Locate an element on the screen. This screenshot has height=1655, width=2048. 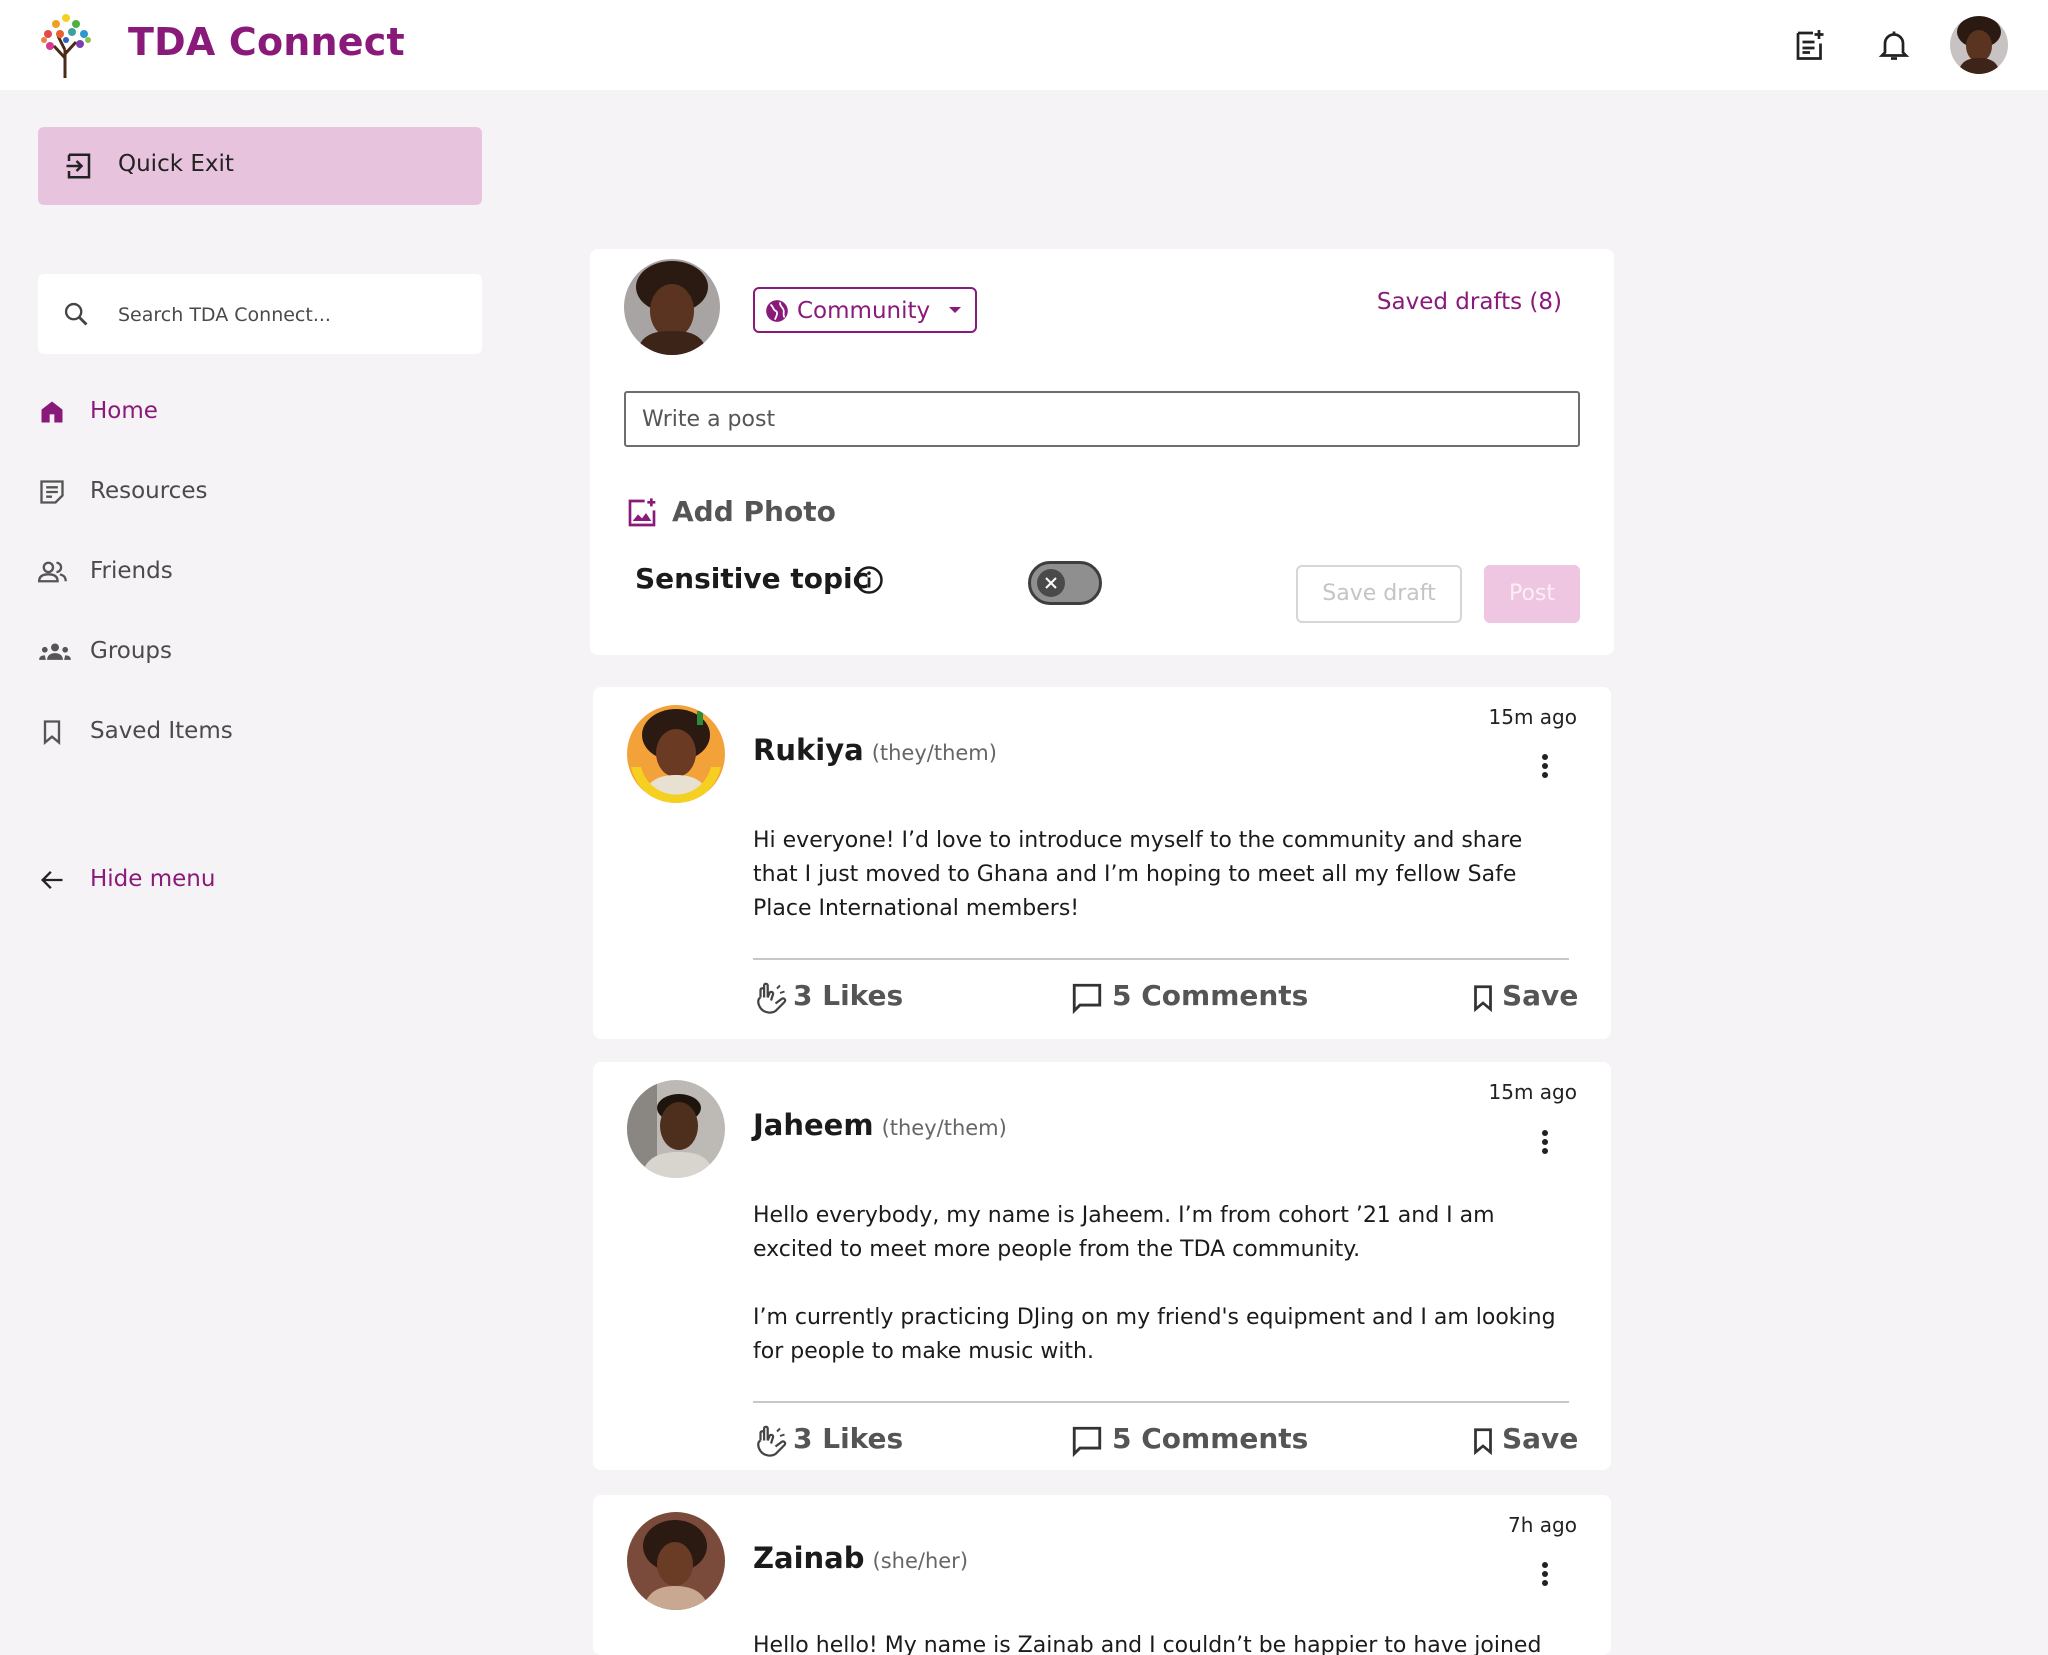
post-button: Post is located at coordinates (1532, 594).